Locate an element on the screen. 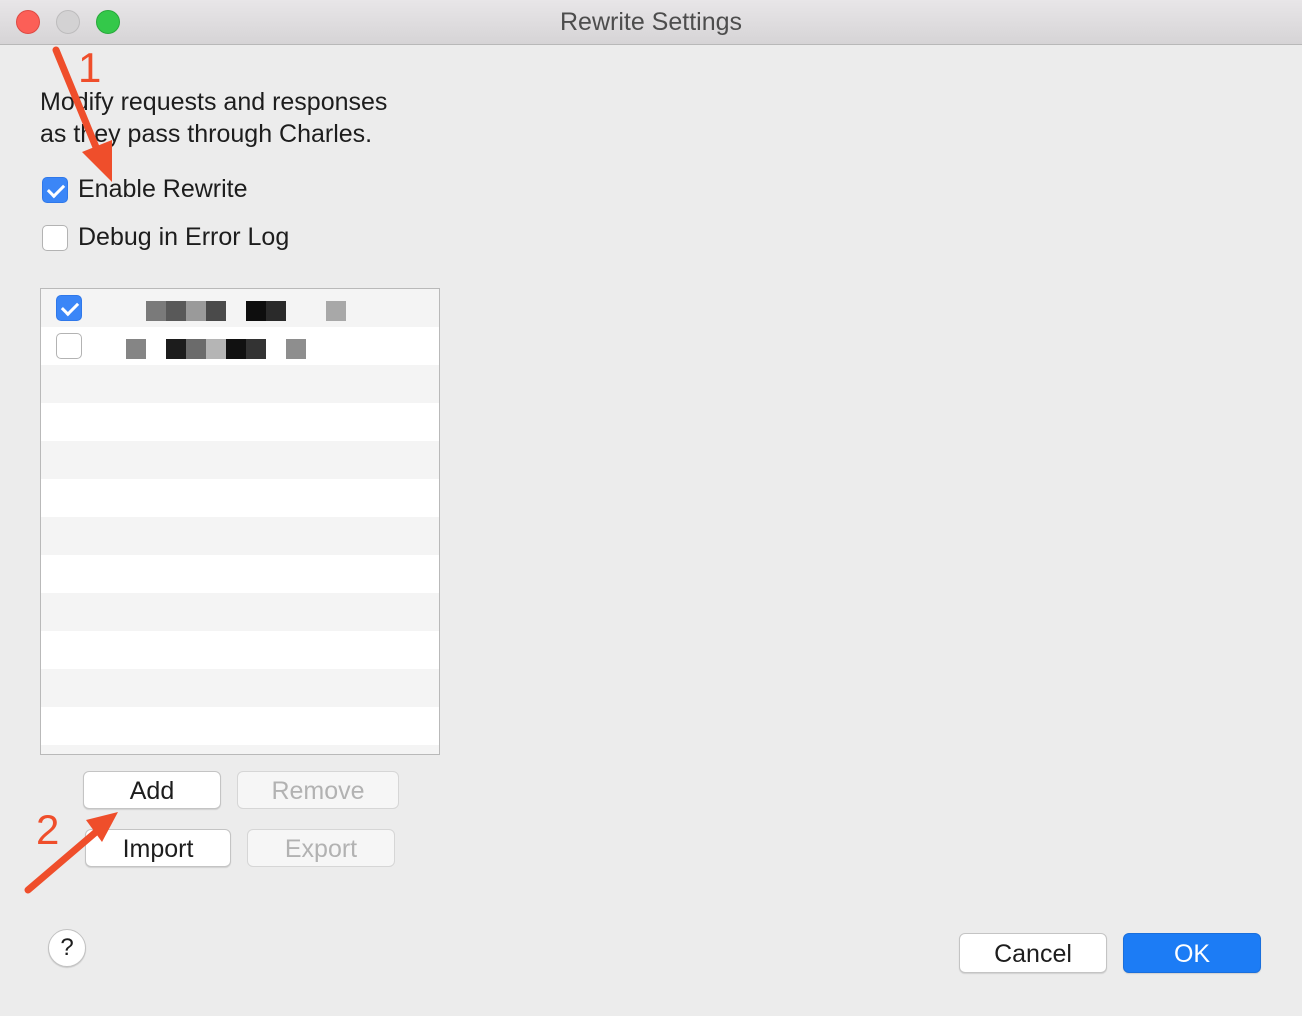 This screenshot has width=1302, height=1016. rewrite-rules-list is located at coordinates (240, 521).